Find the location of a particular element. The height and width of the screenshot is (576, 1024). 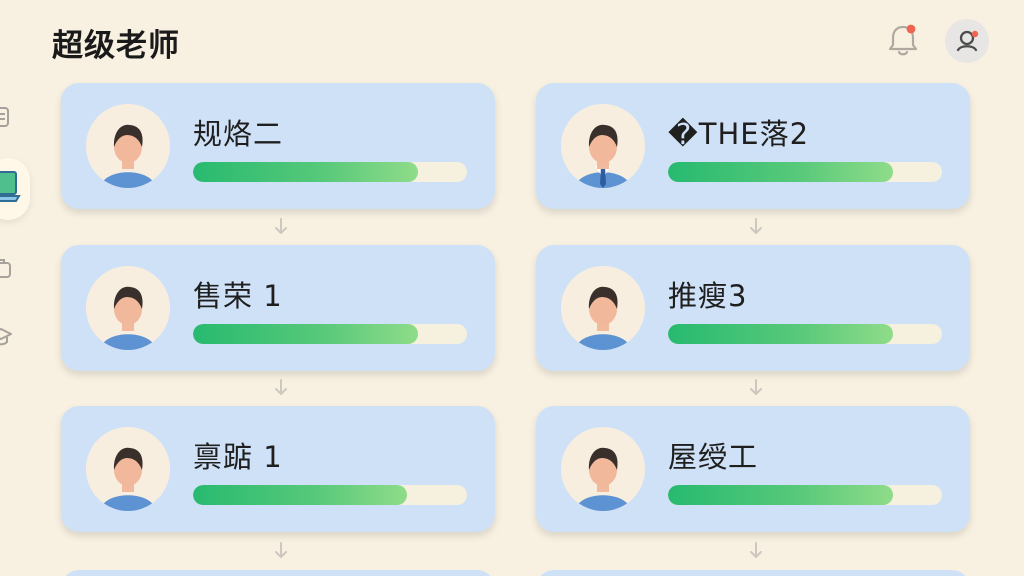

student-card: �THE落2 is located at coordinates (753, 146).